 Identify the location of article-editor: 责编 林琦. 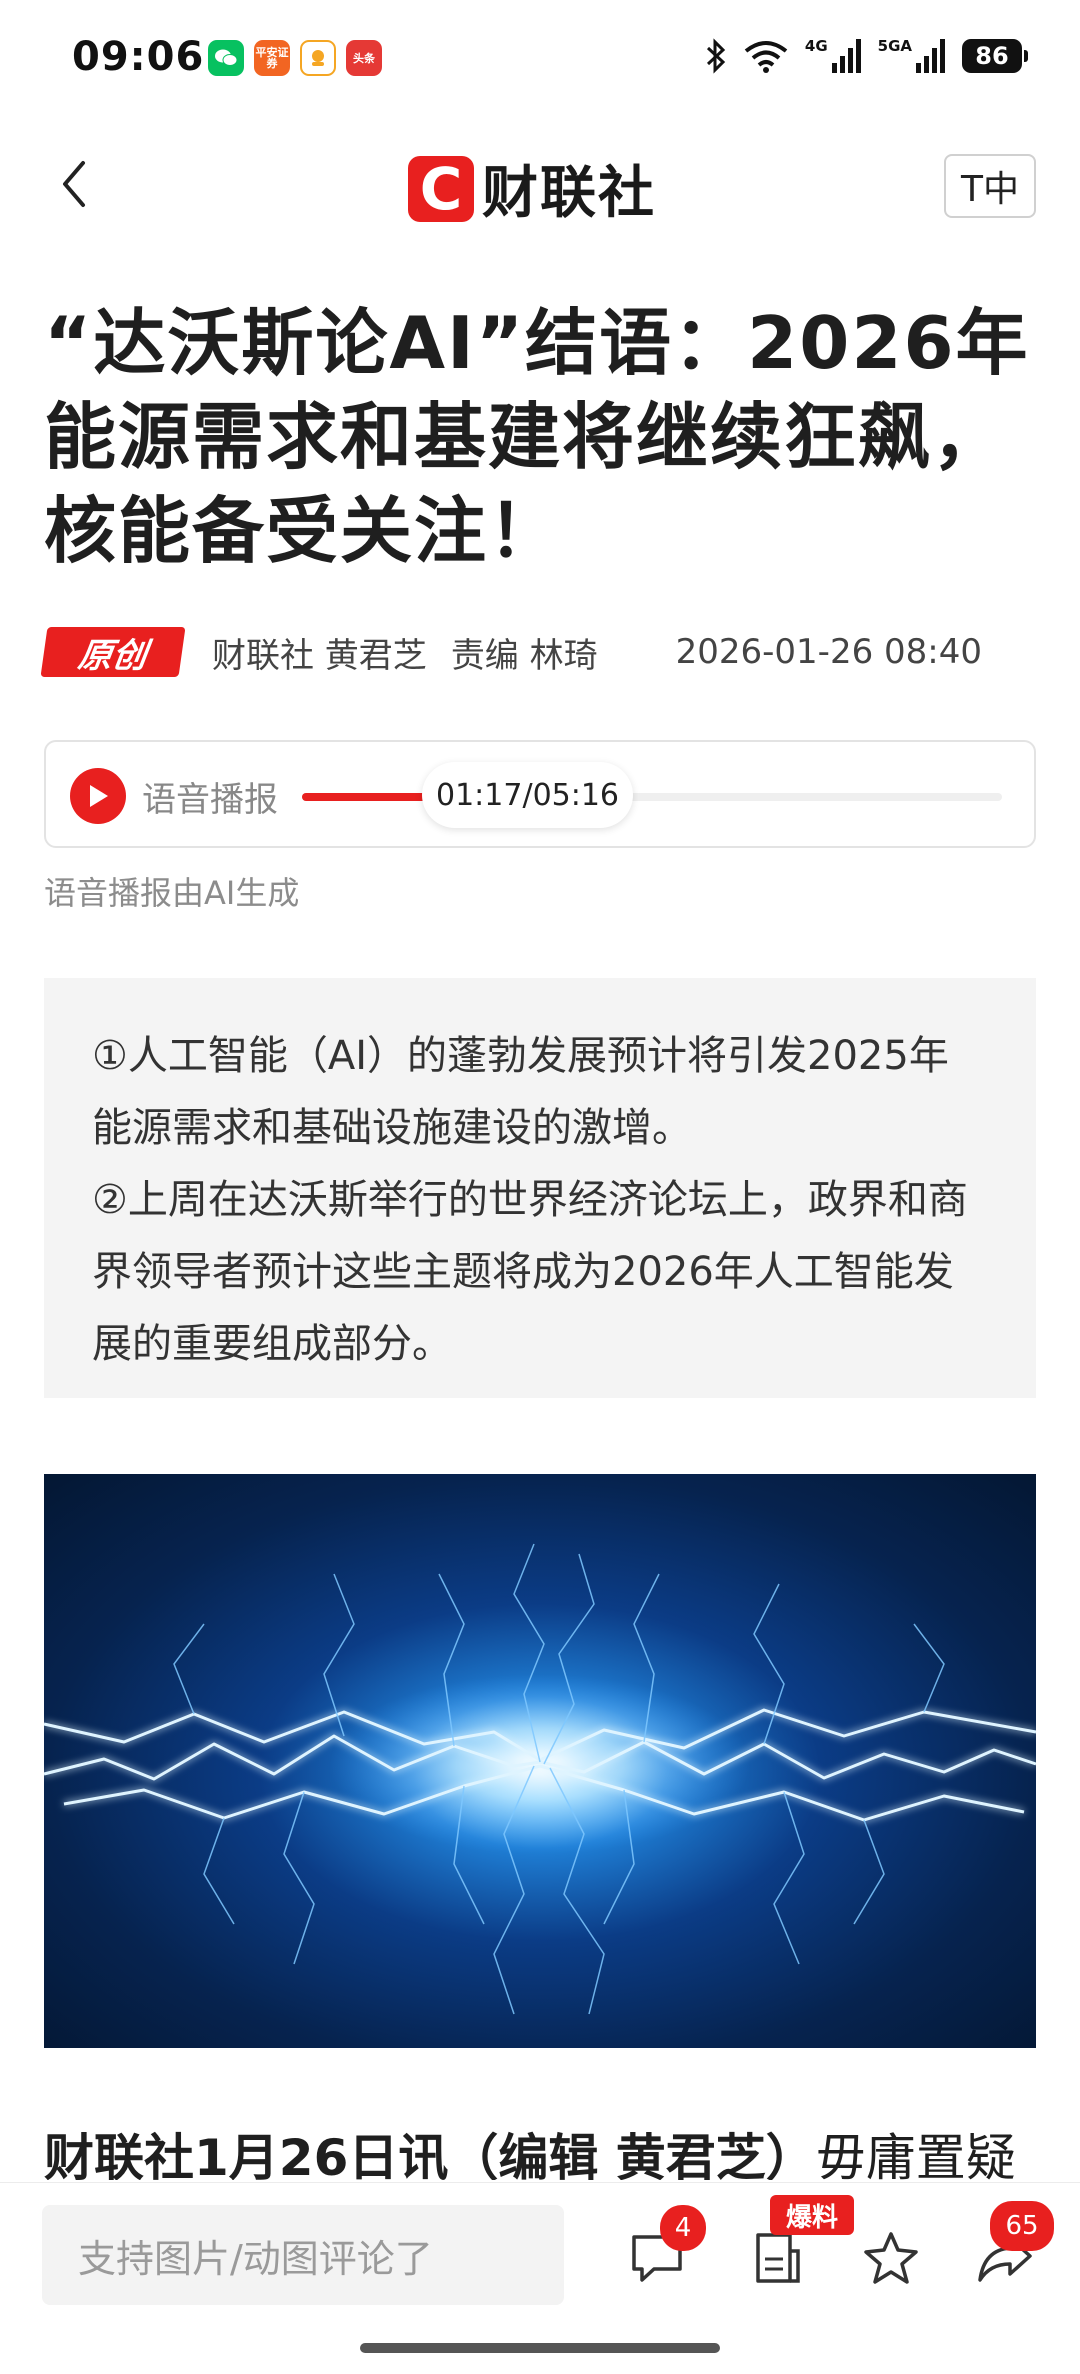
(524, 655).